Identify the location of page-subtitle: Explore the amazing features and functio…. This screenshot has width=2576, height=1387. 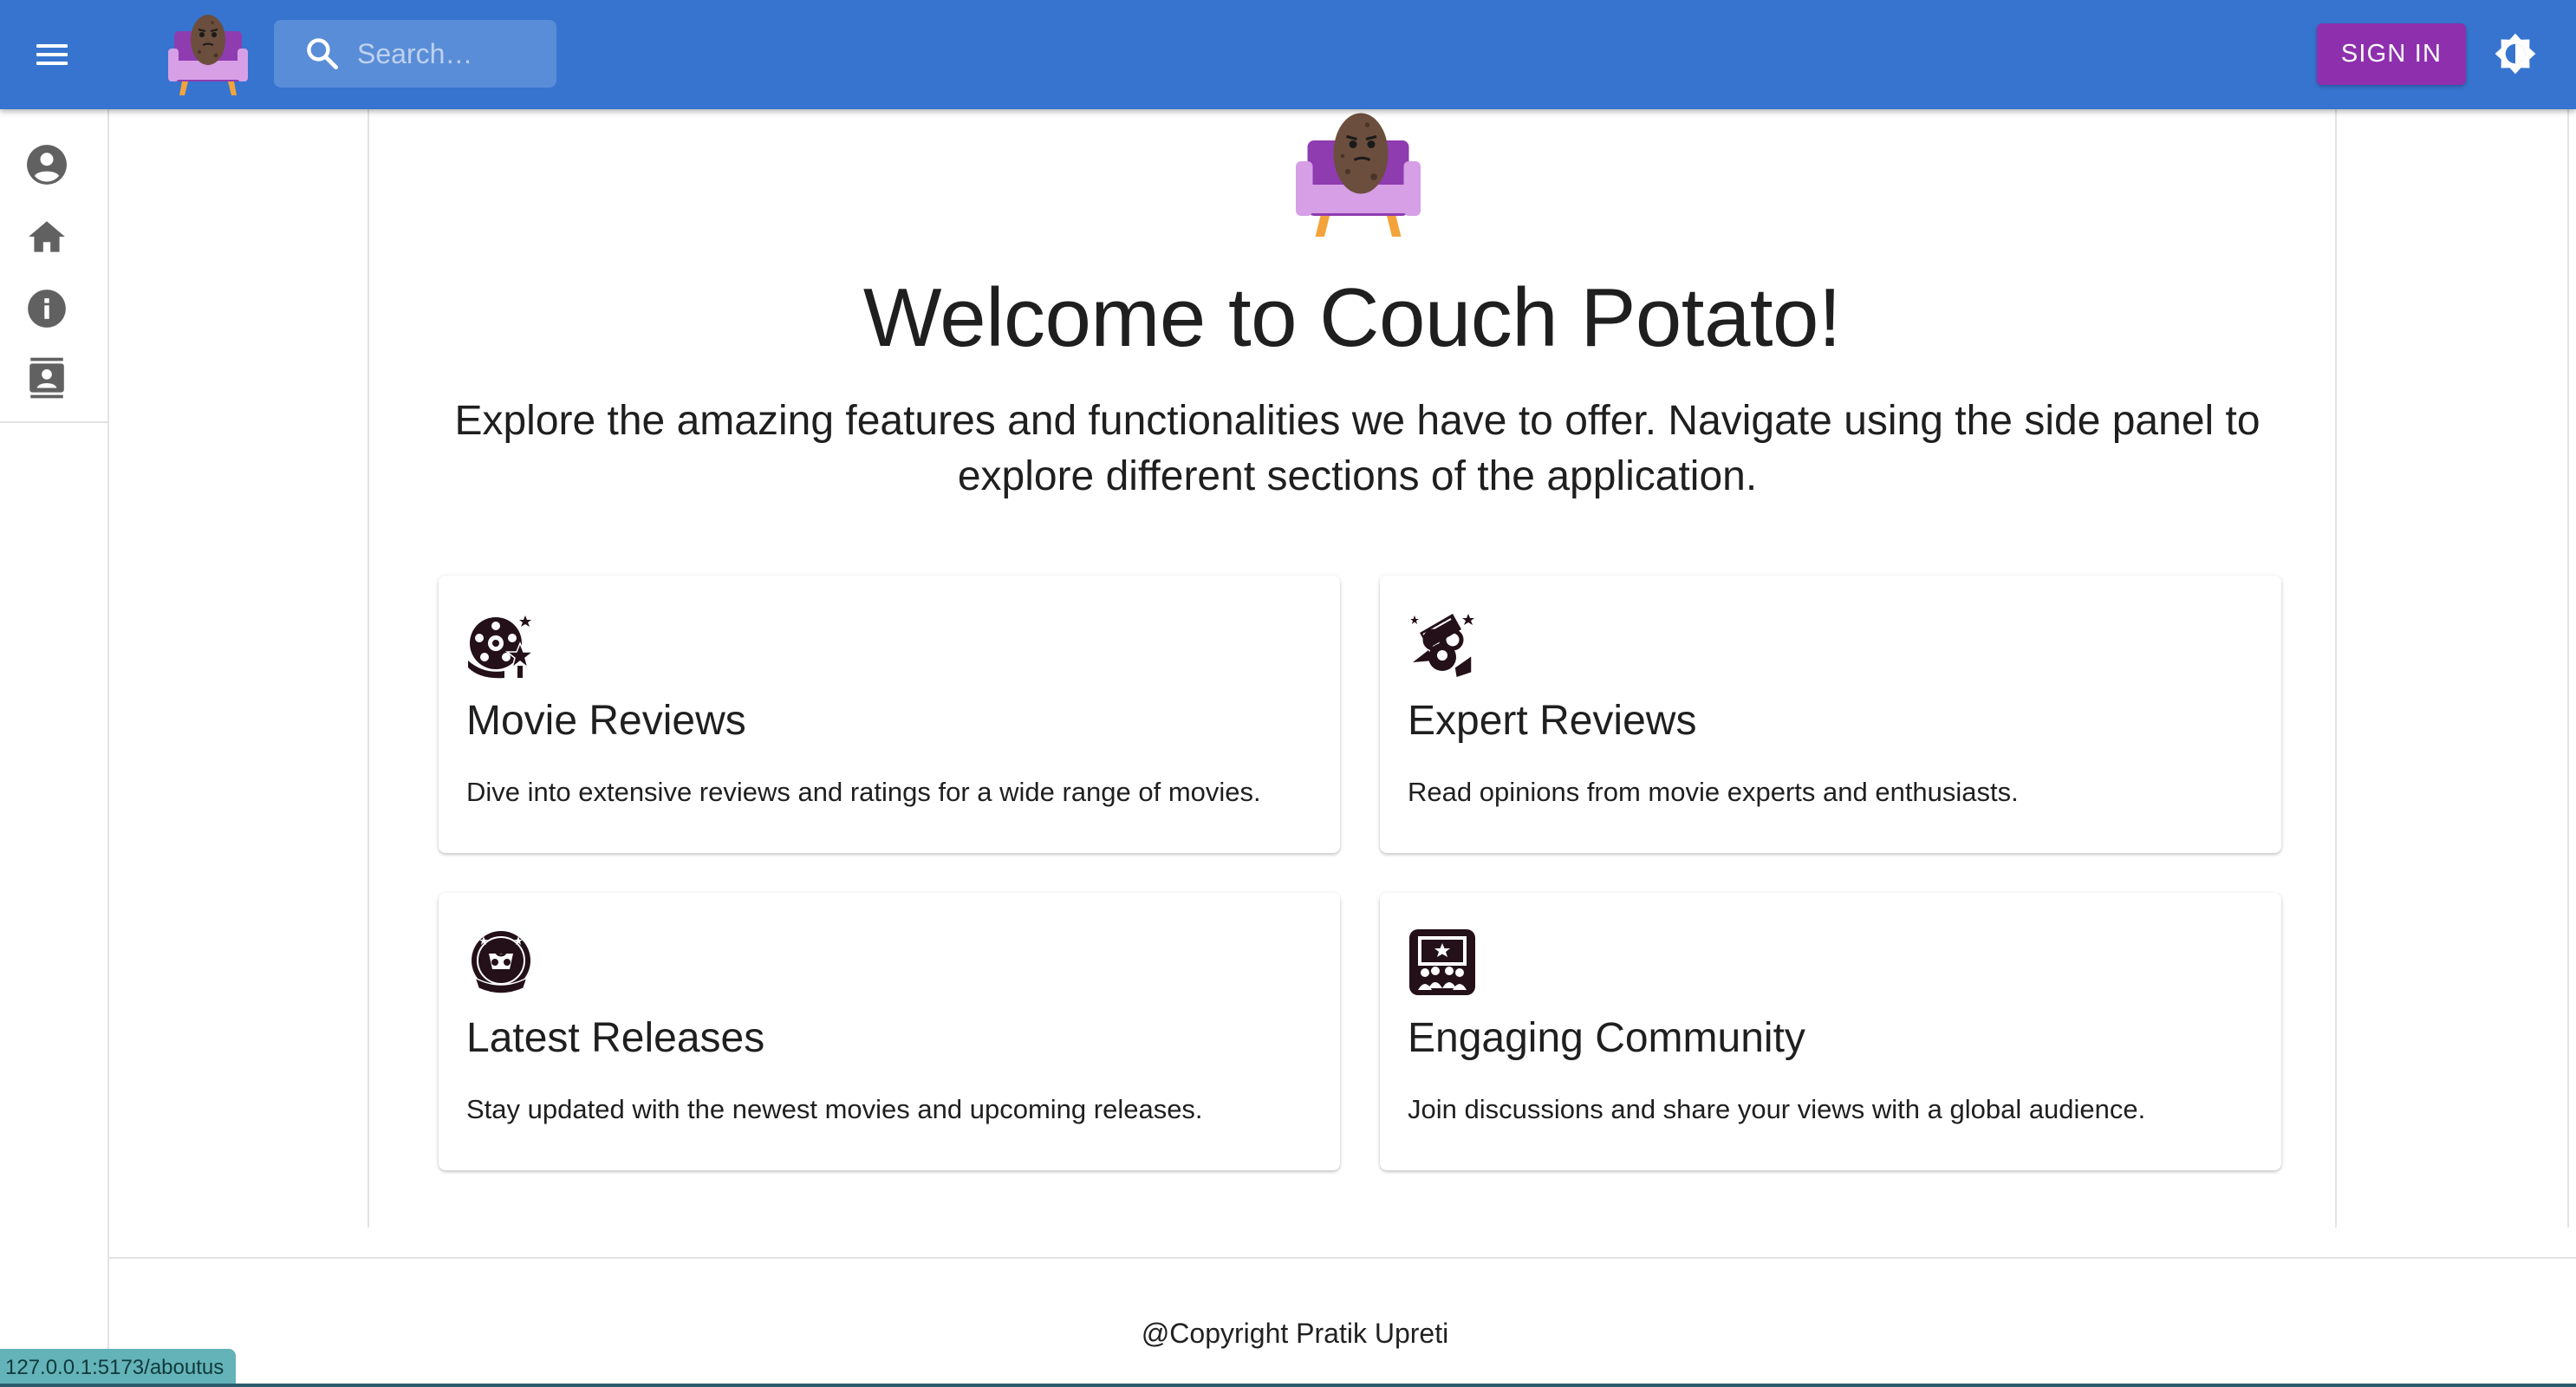
(1357, 448).